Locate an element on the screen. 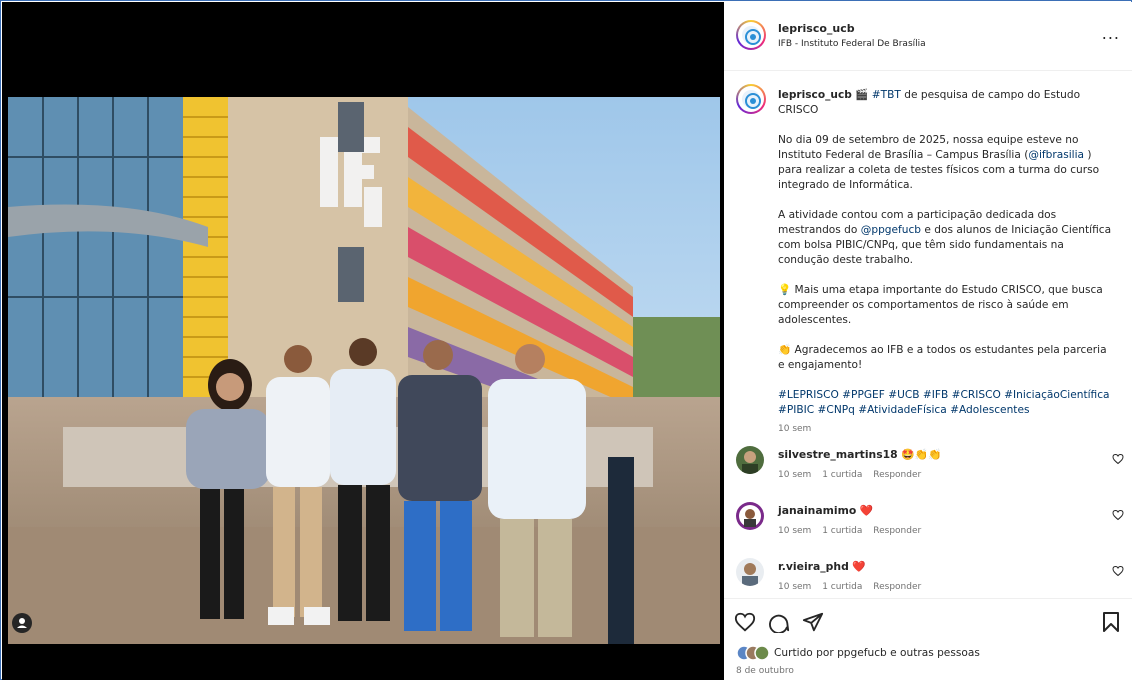 The height and width of the screenshot is (683, 1132). header-username: leprisco_ucb is located at coordinates (816, 28).